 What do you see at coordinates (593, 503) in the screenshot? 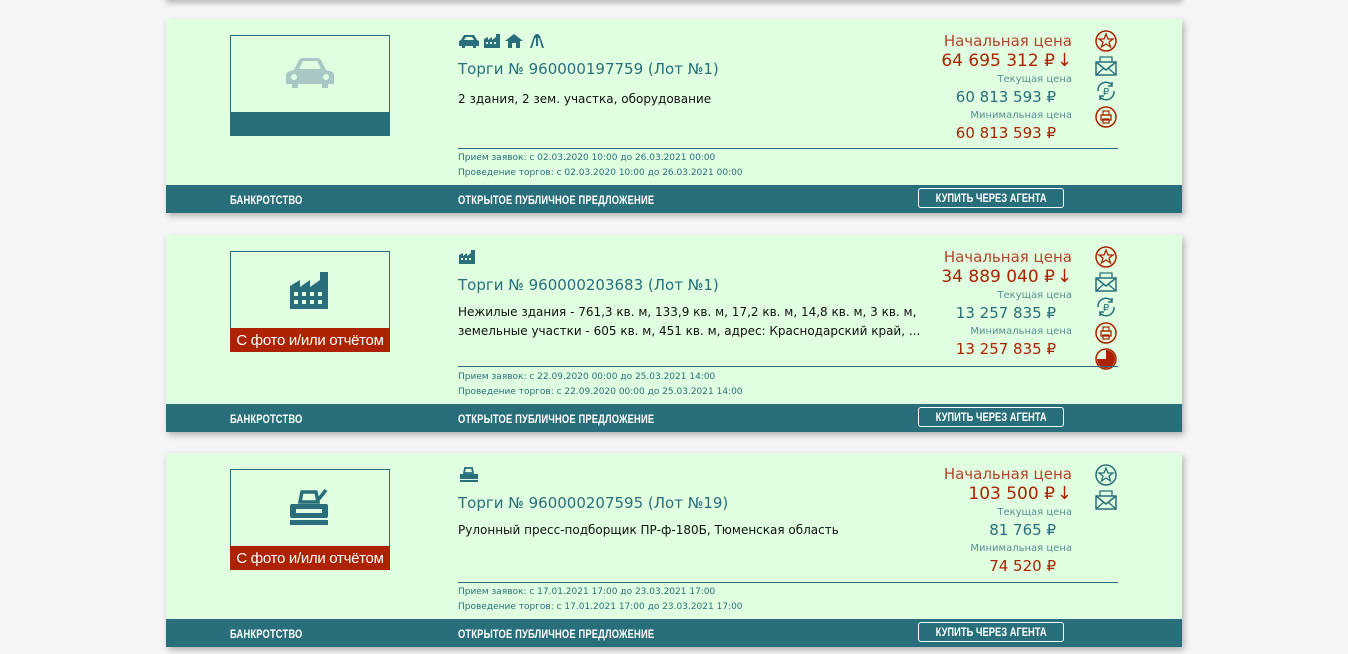
I see `lot-title-link: Торги № 960000207595 (Лот №19)` at bounding box center [593, 503].